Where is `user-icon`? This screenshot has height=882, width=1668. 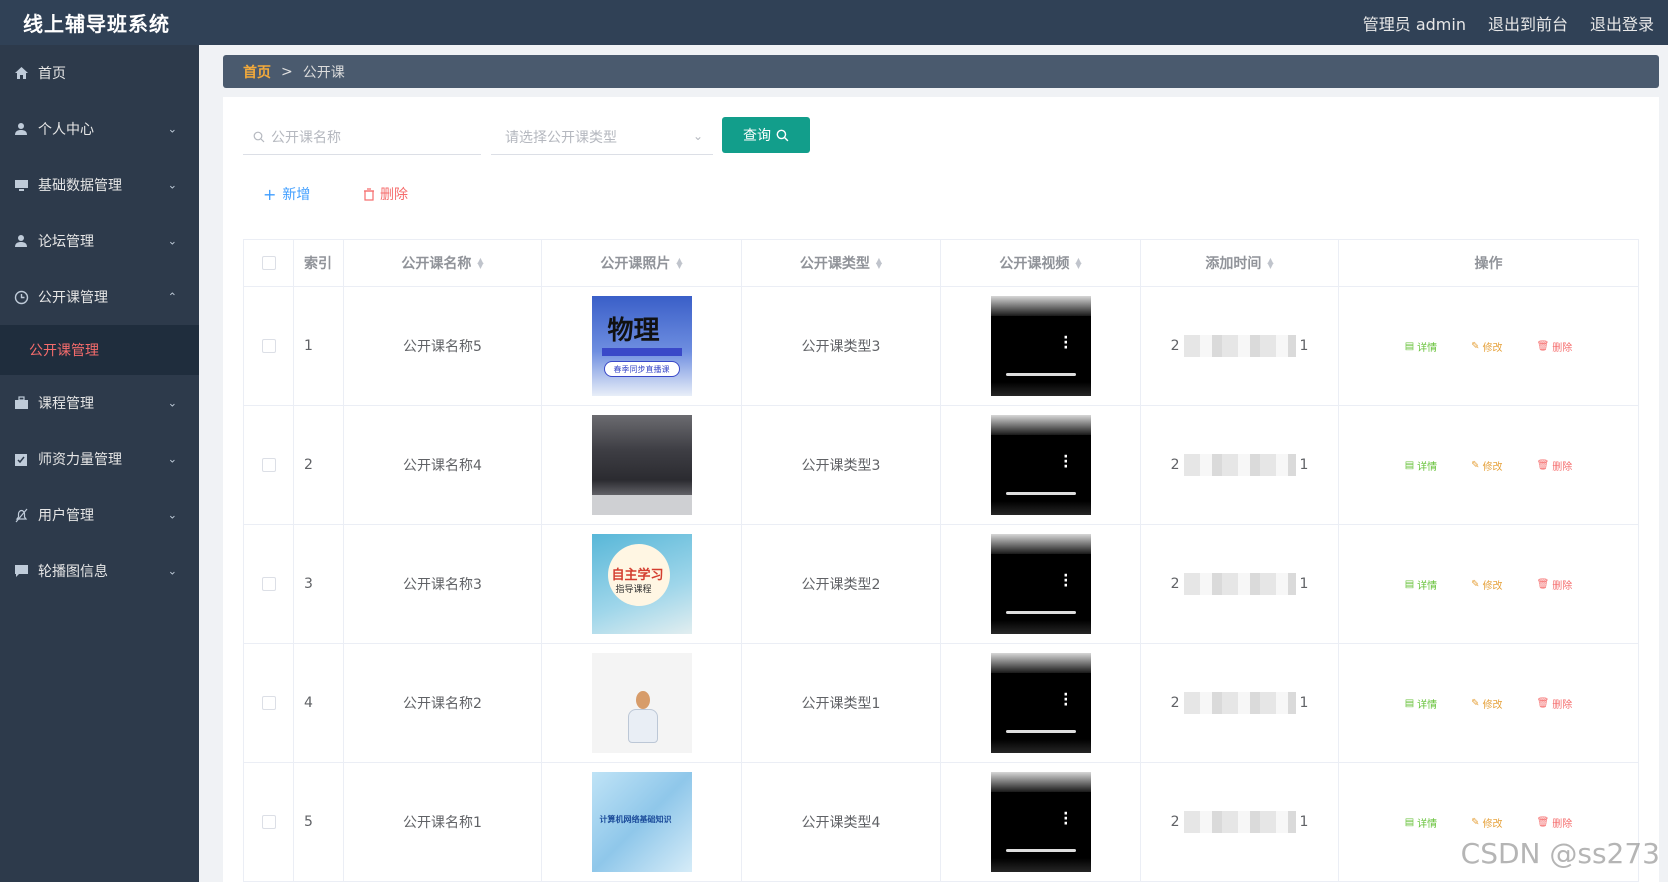
user-icon is located at coordinates (21, 241).